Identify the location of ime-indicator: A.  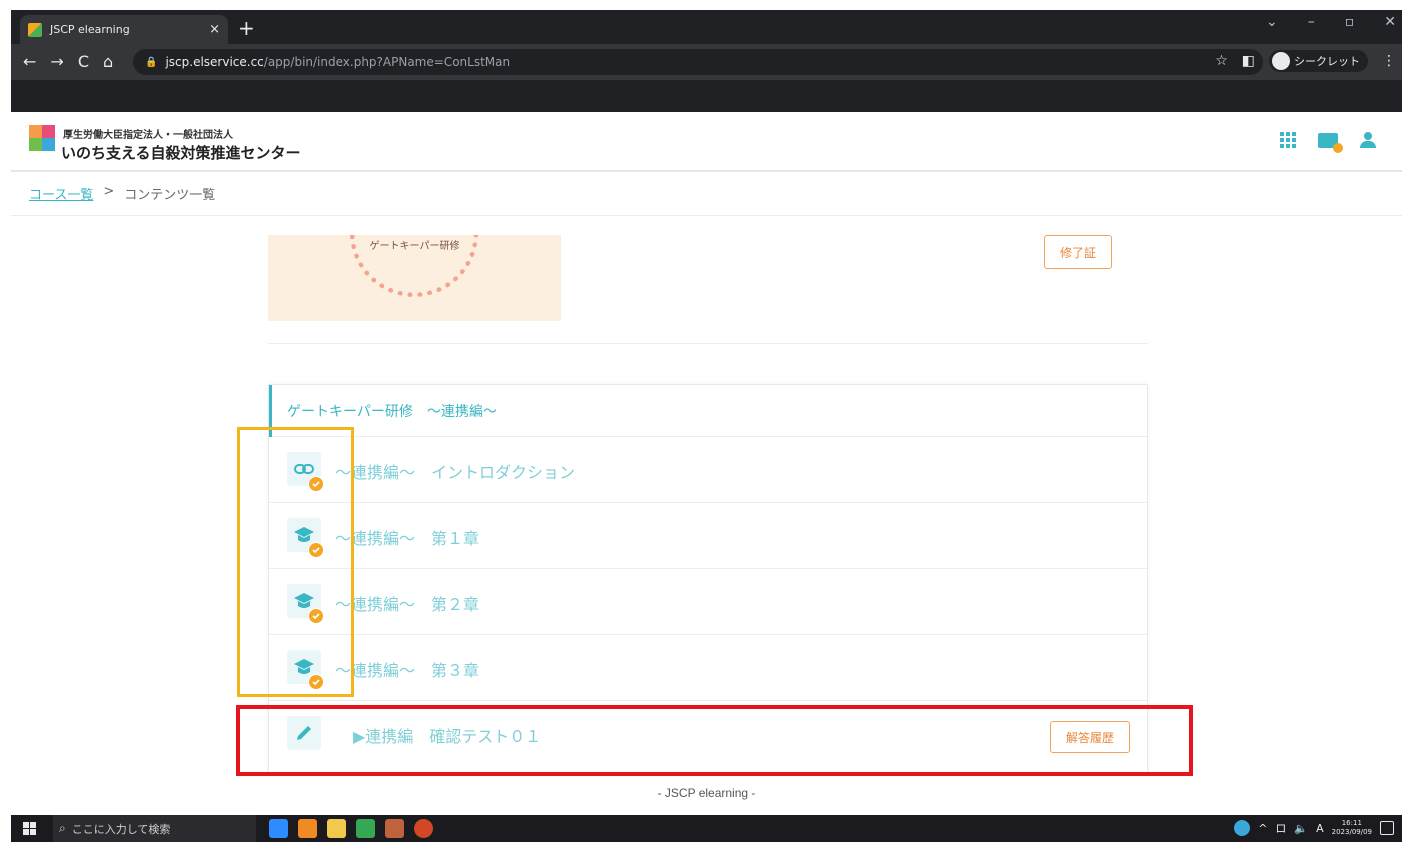
(1320, 828).